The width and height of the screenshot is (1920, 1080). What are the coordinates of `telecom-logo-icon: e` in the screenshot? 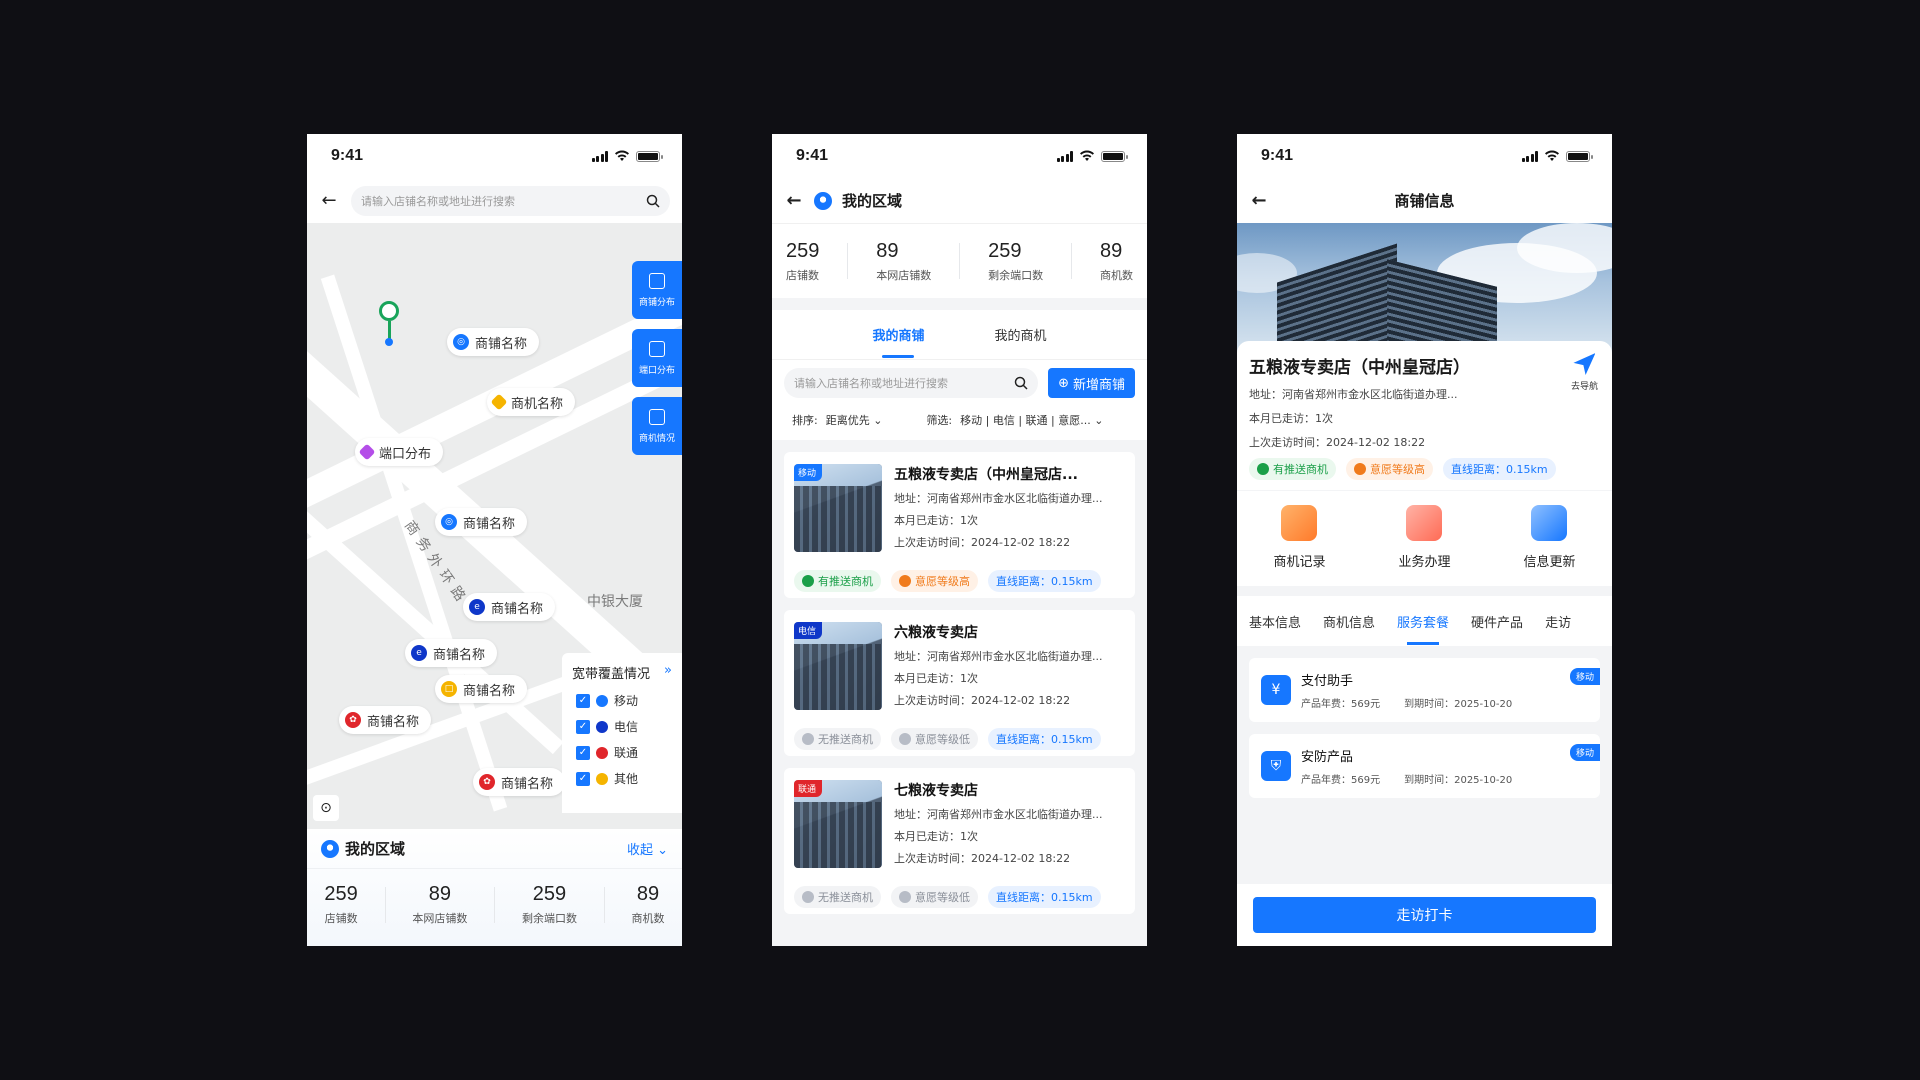 It's located at (419, 653).